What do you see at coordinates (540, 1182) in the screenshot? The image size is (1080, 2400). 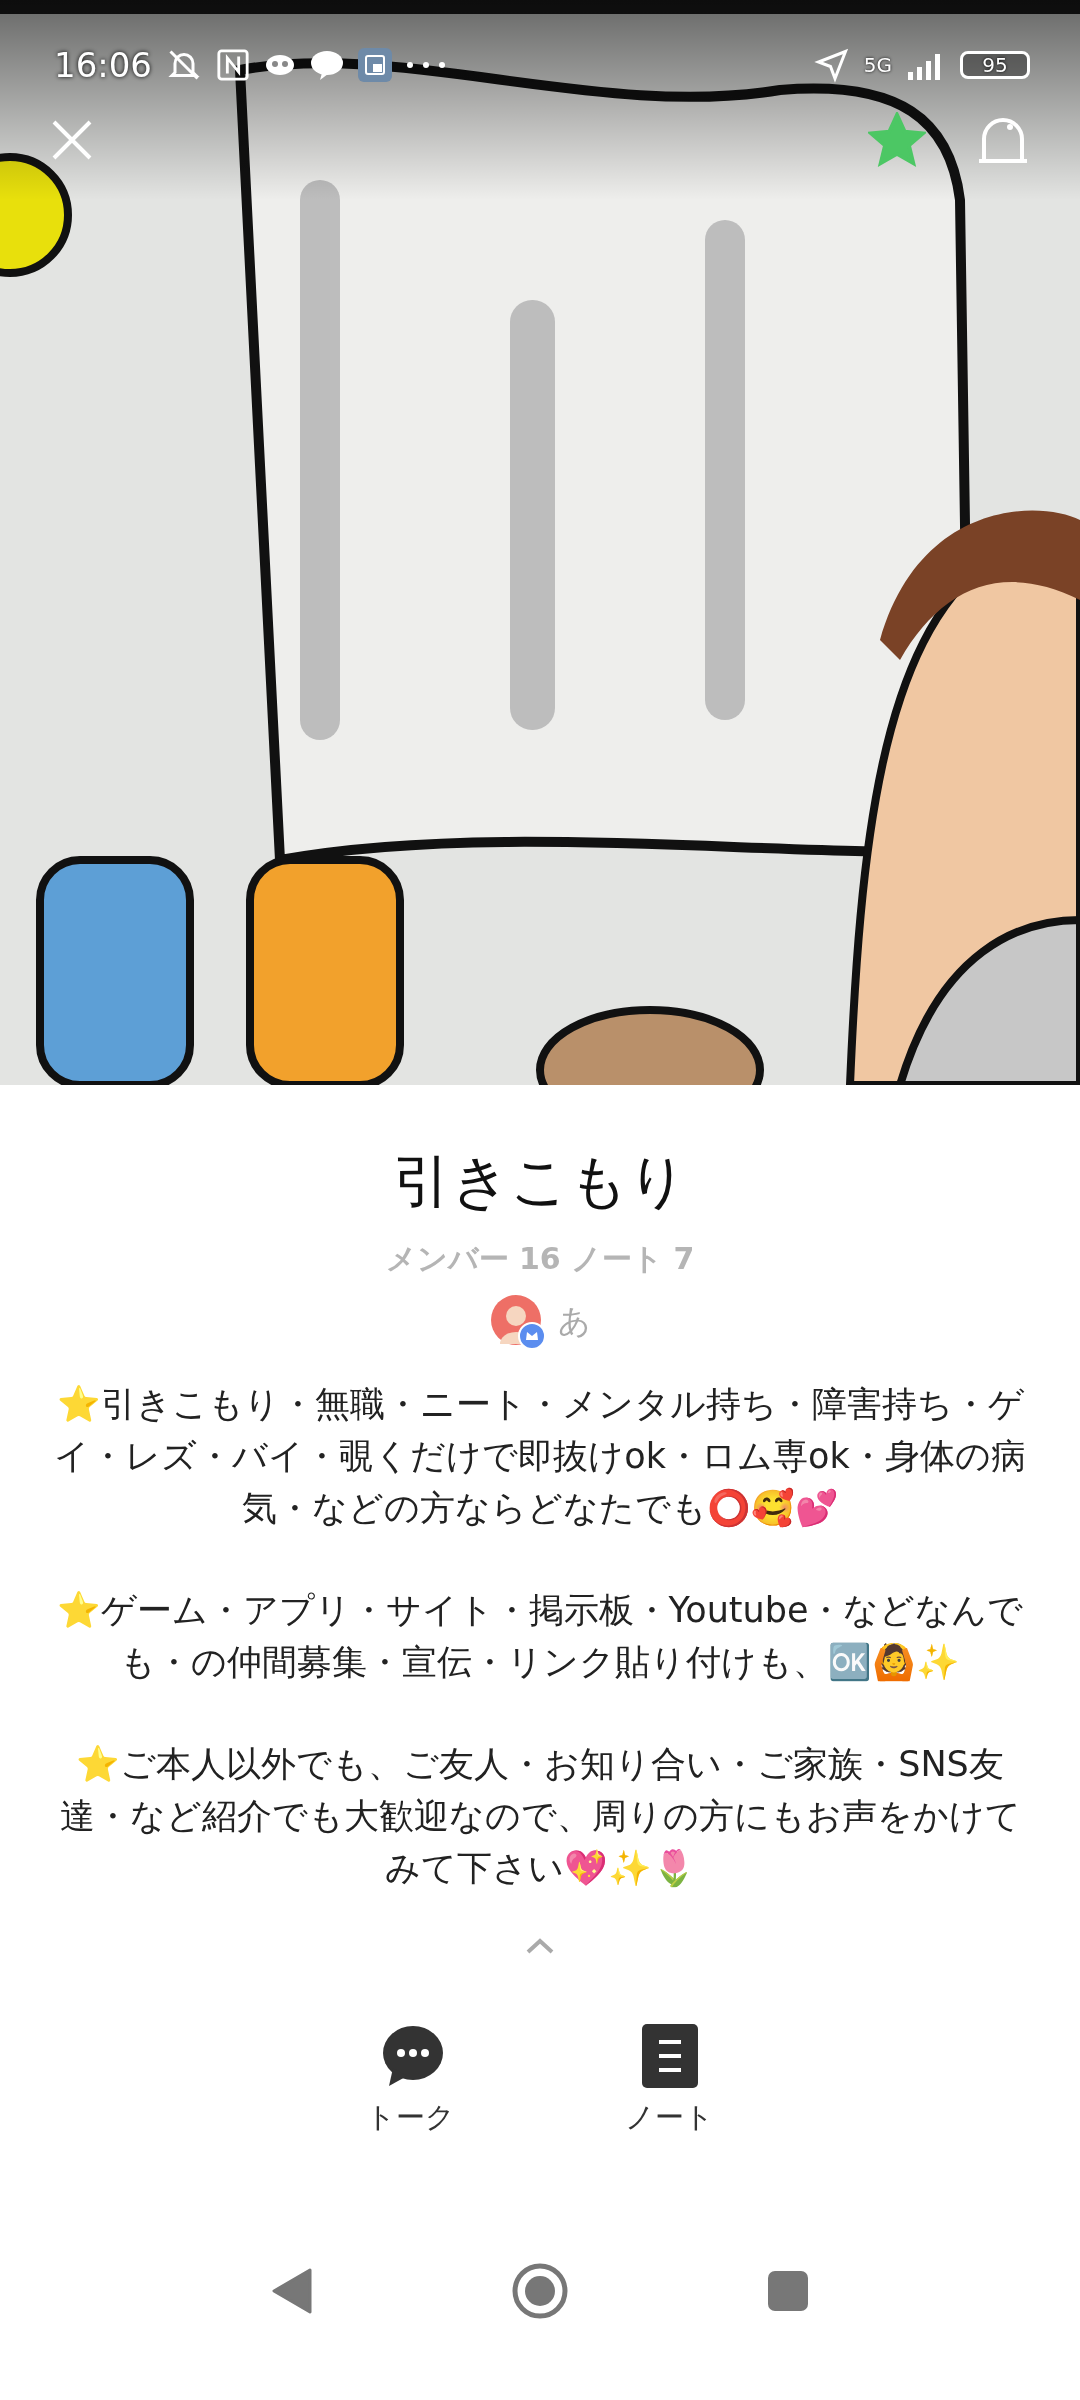 I see `community-title: 引きこもり` at bounding box center [540, 1182].